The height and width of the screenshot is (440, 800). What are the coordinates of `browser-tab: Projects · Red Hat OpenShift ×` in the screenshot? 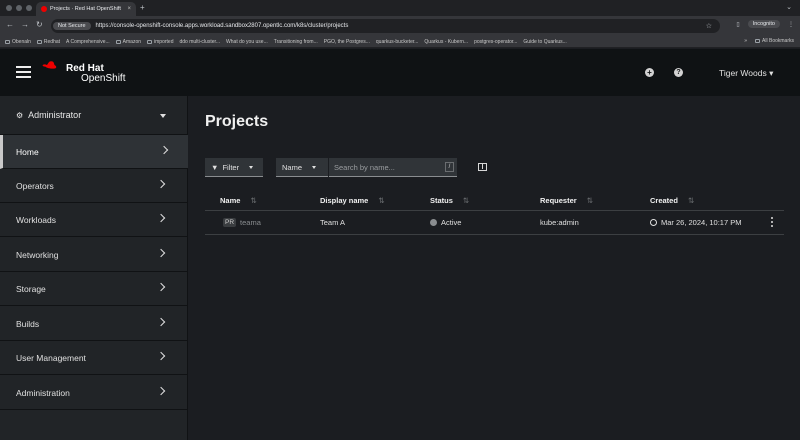 It's located at (86, 9).